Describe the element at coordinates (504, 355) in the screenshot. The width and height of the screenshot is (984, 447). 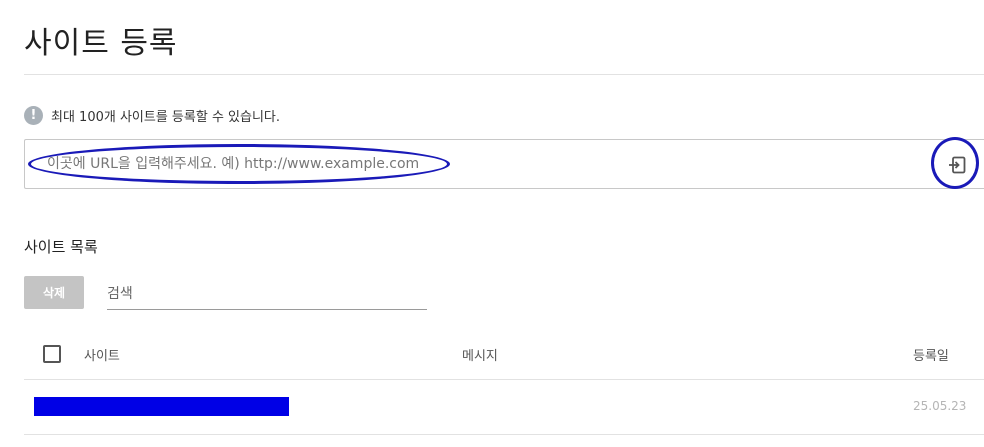
I see `table-header: 사이트 메시지 등록일` at that location.